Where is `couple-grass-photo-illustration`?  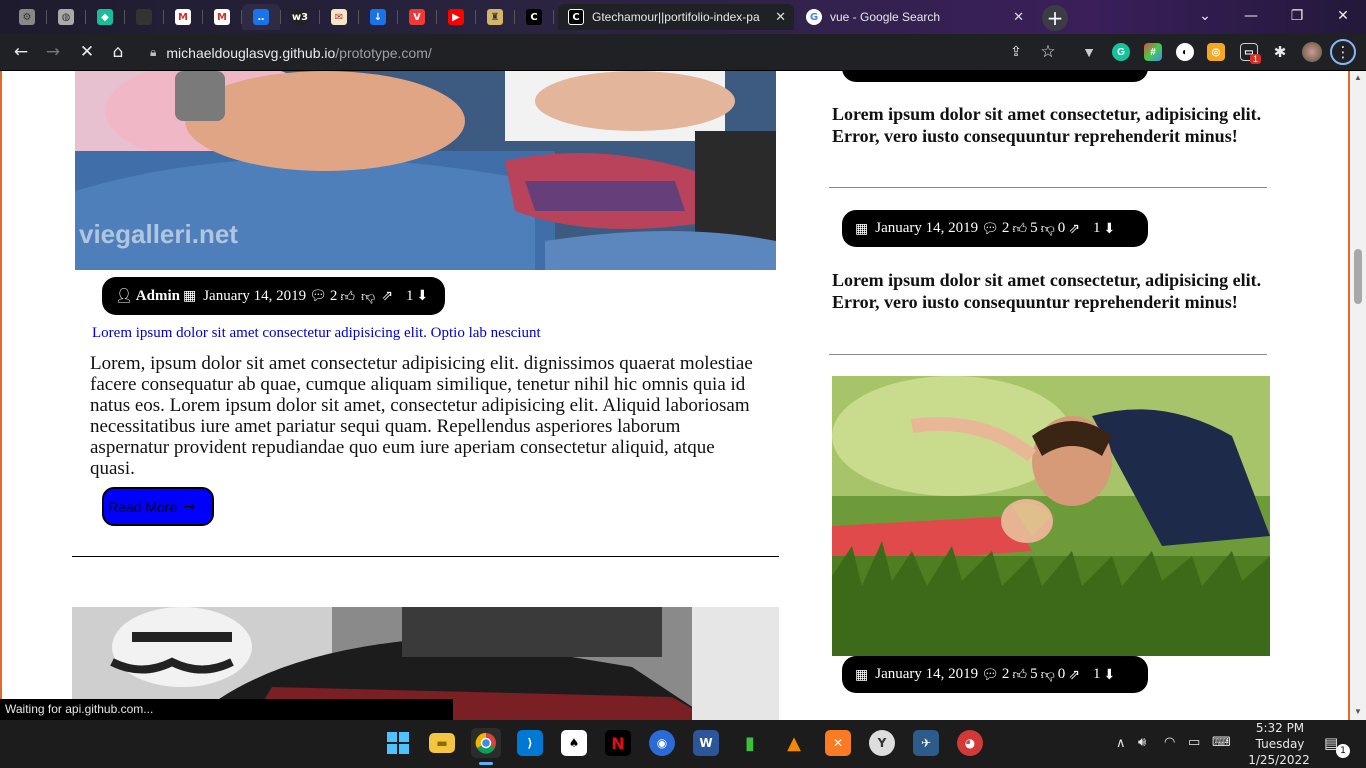 couple-grass-photo-illustration is located at coordinates (1051, 516).